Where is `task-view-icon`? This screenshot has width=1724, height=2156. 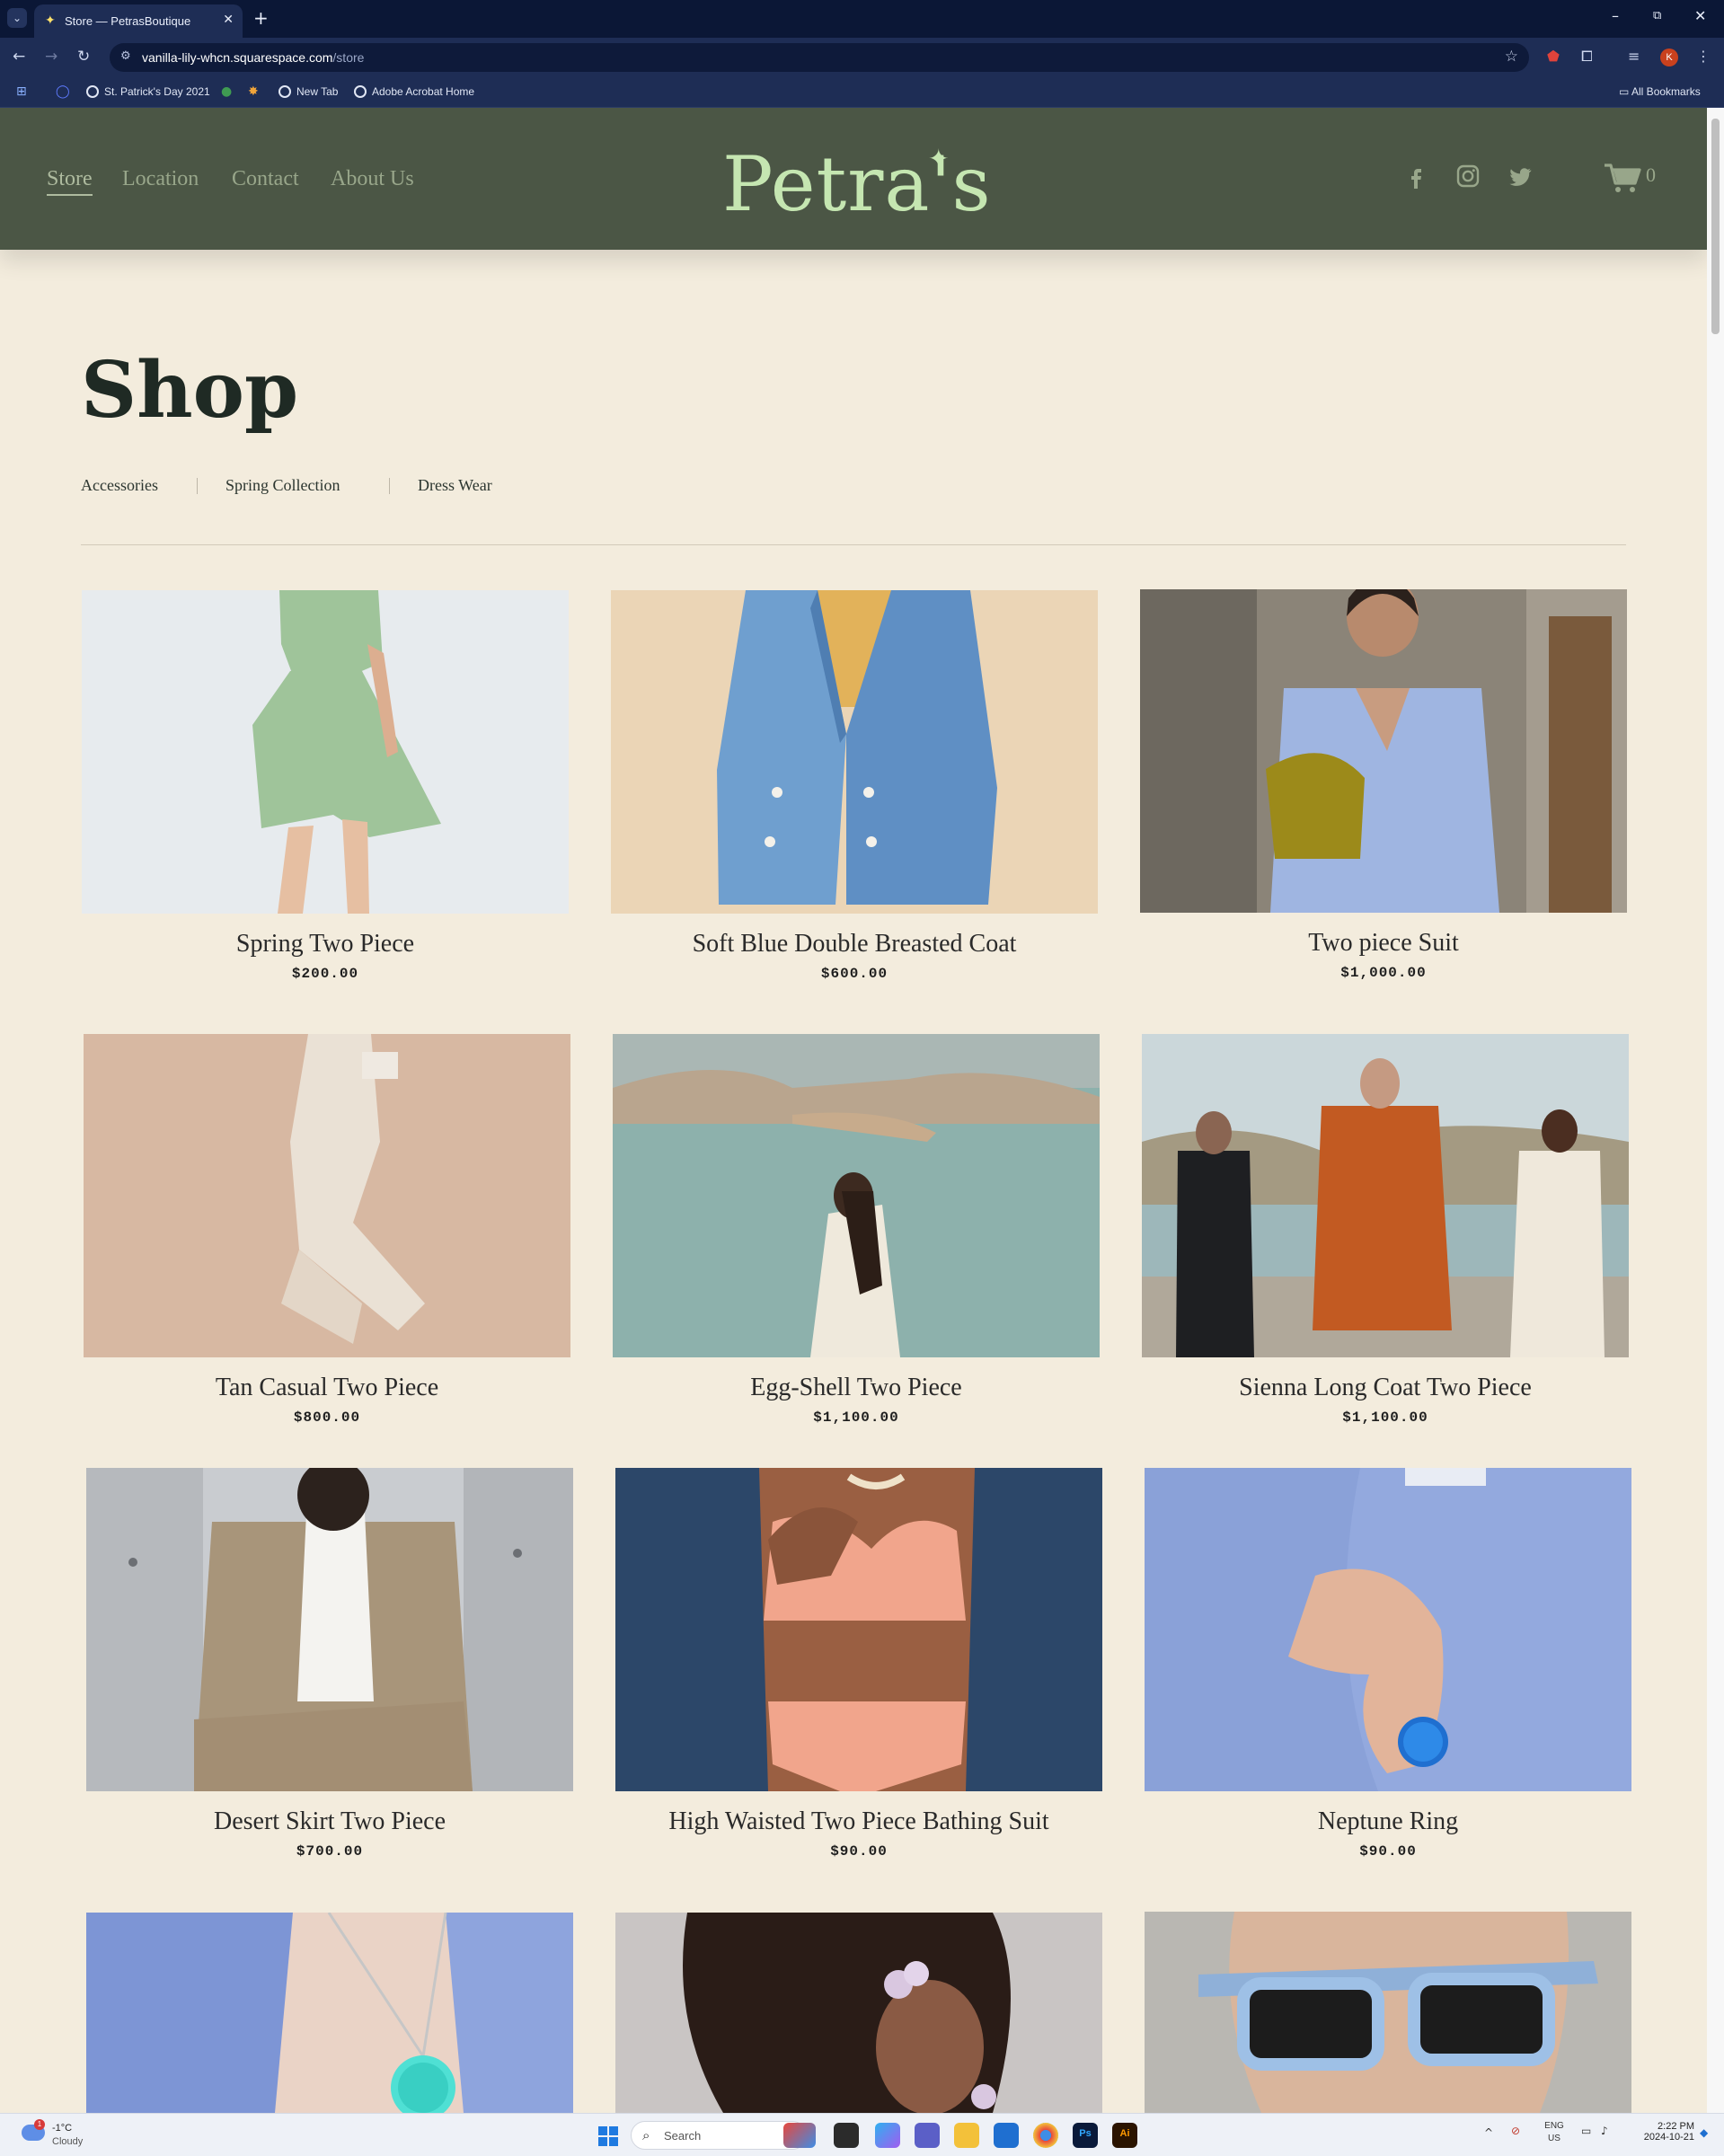
task-view-icon is located at coordinates (846, 2136).